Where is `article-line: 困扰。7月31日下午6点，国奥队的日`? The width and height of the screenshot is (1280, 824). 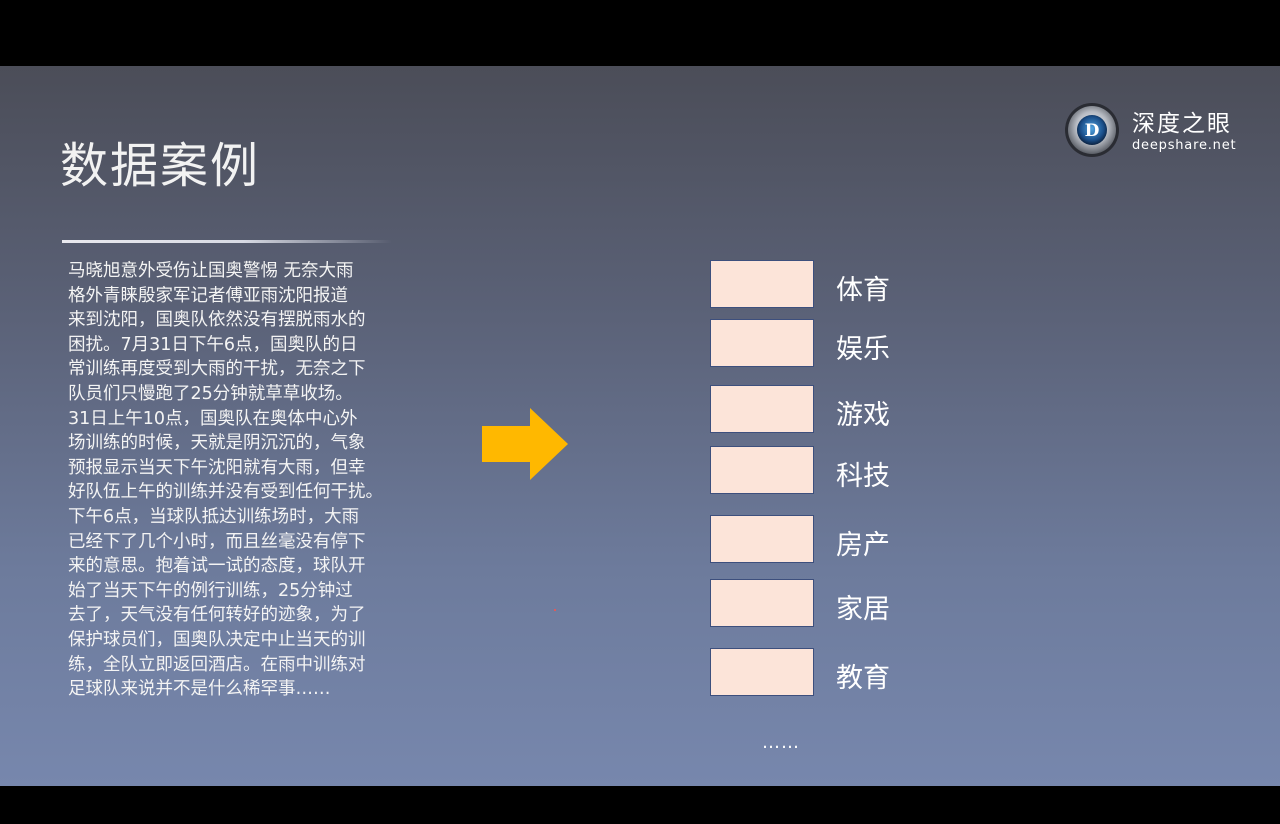 article-line: 困扰。7月31日下午6点，国奥队的日 is located at coordinates (213, 344).